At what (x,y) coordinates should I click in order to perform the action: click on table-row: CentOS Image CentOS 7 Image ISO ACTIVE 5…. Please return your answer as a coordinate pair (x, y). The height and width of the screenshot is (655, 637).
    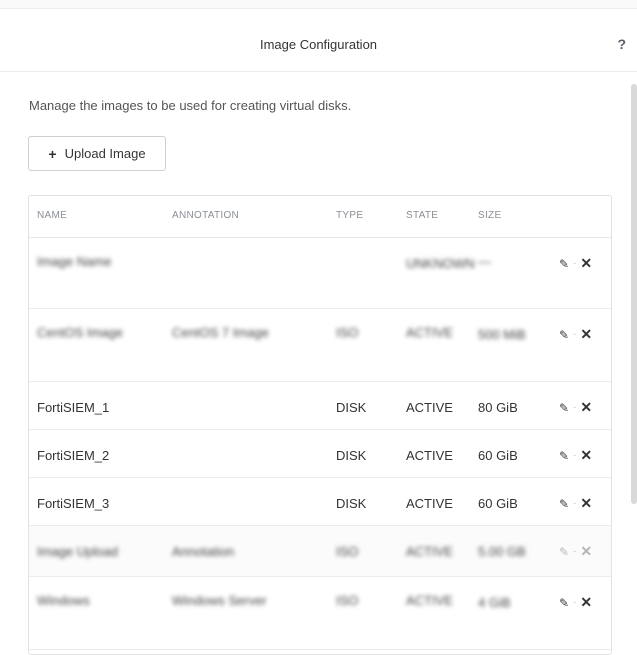
    Looking at the image, I should click on (320, 345).